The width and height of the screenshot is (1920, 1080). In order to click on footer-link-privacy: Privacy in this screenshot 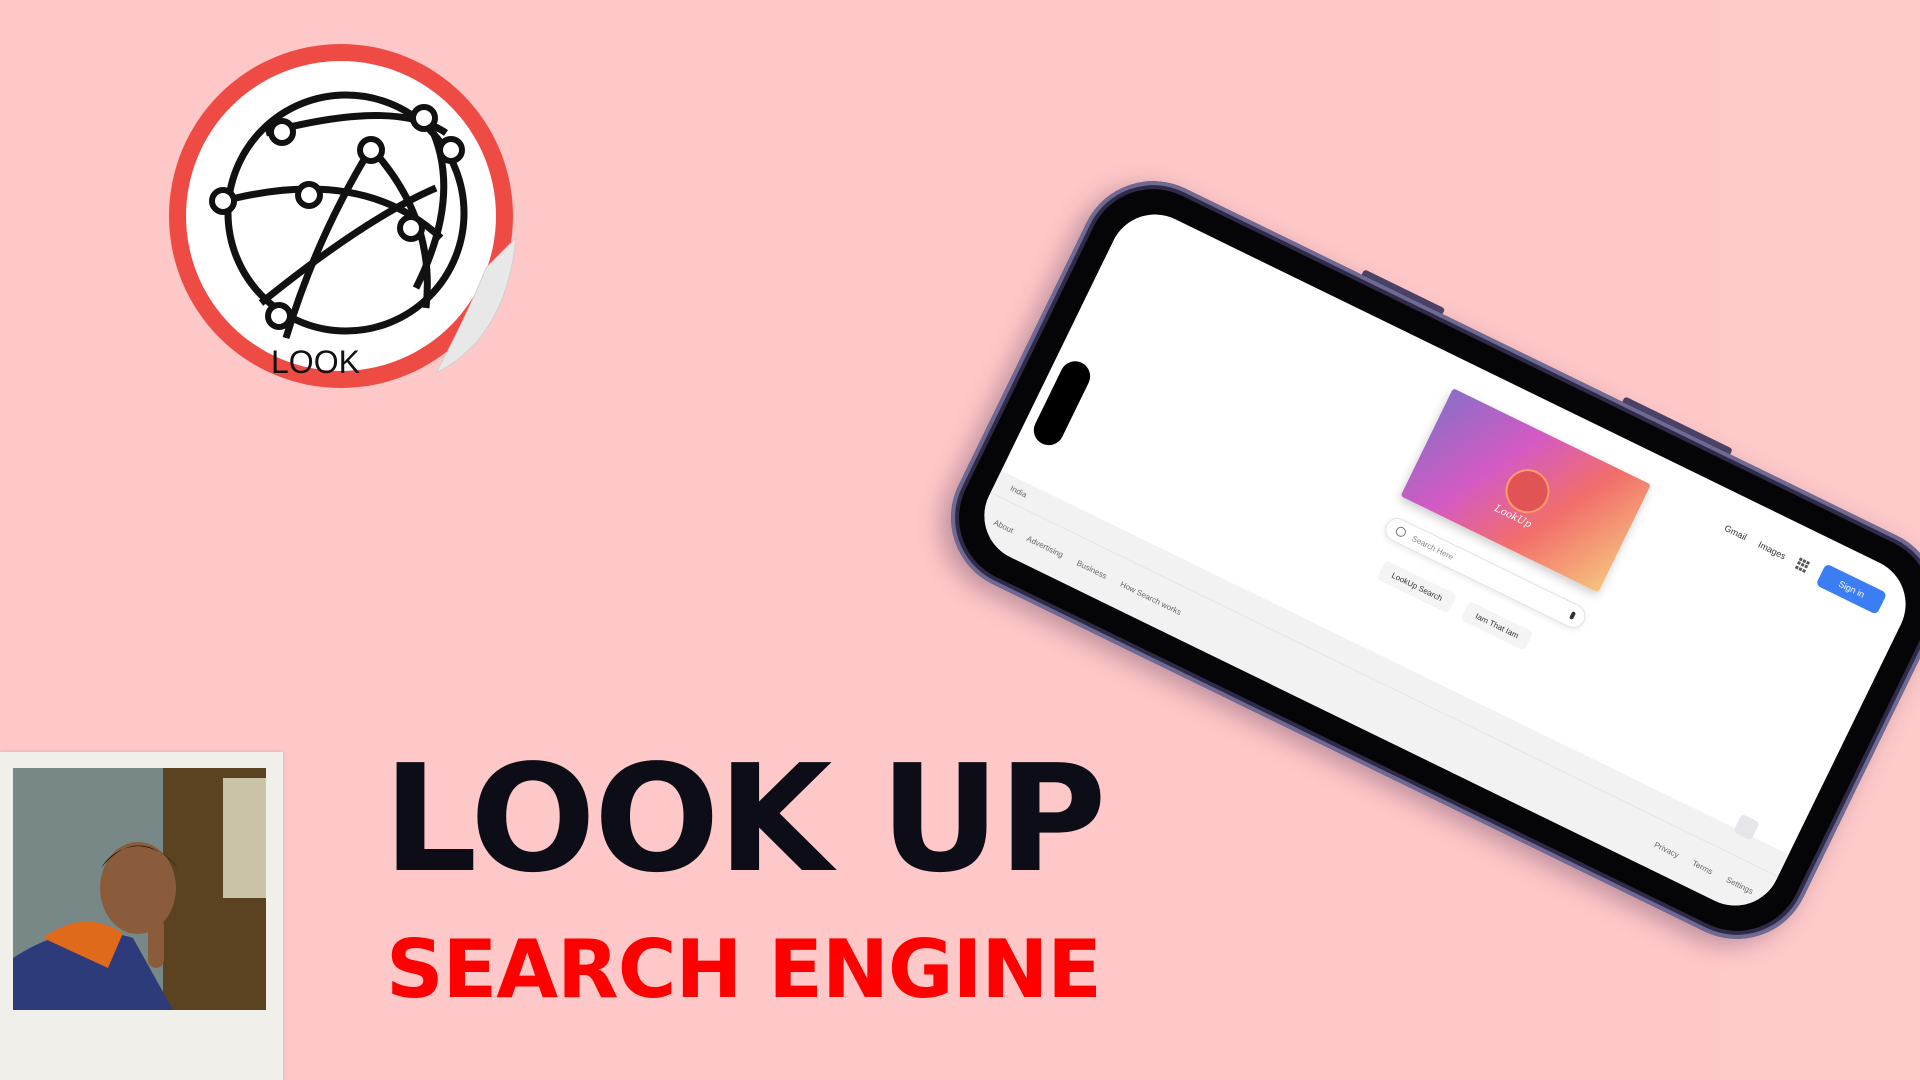, I will do `click(1667, 850)`.